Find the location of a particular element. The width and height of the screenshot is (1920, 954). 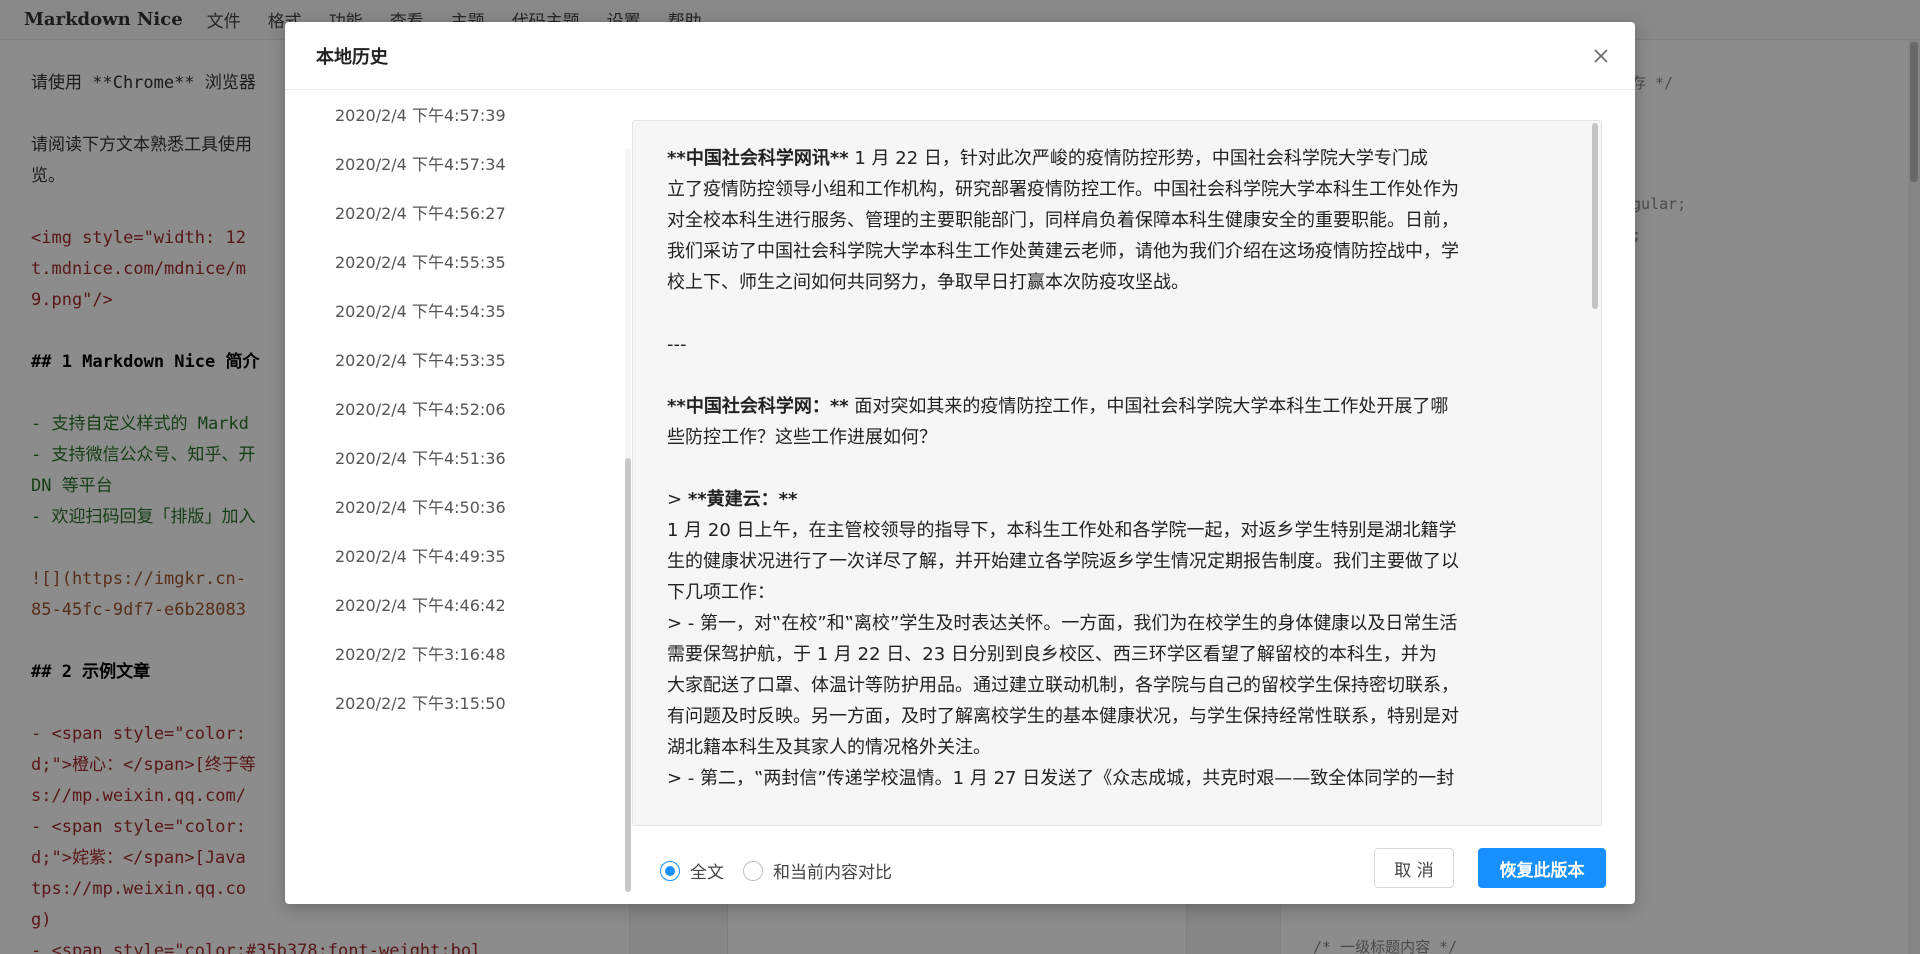

dialog-header: 本地历史 is located at coordinates (960, 56).